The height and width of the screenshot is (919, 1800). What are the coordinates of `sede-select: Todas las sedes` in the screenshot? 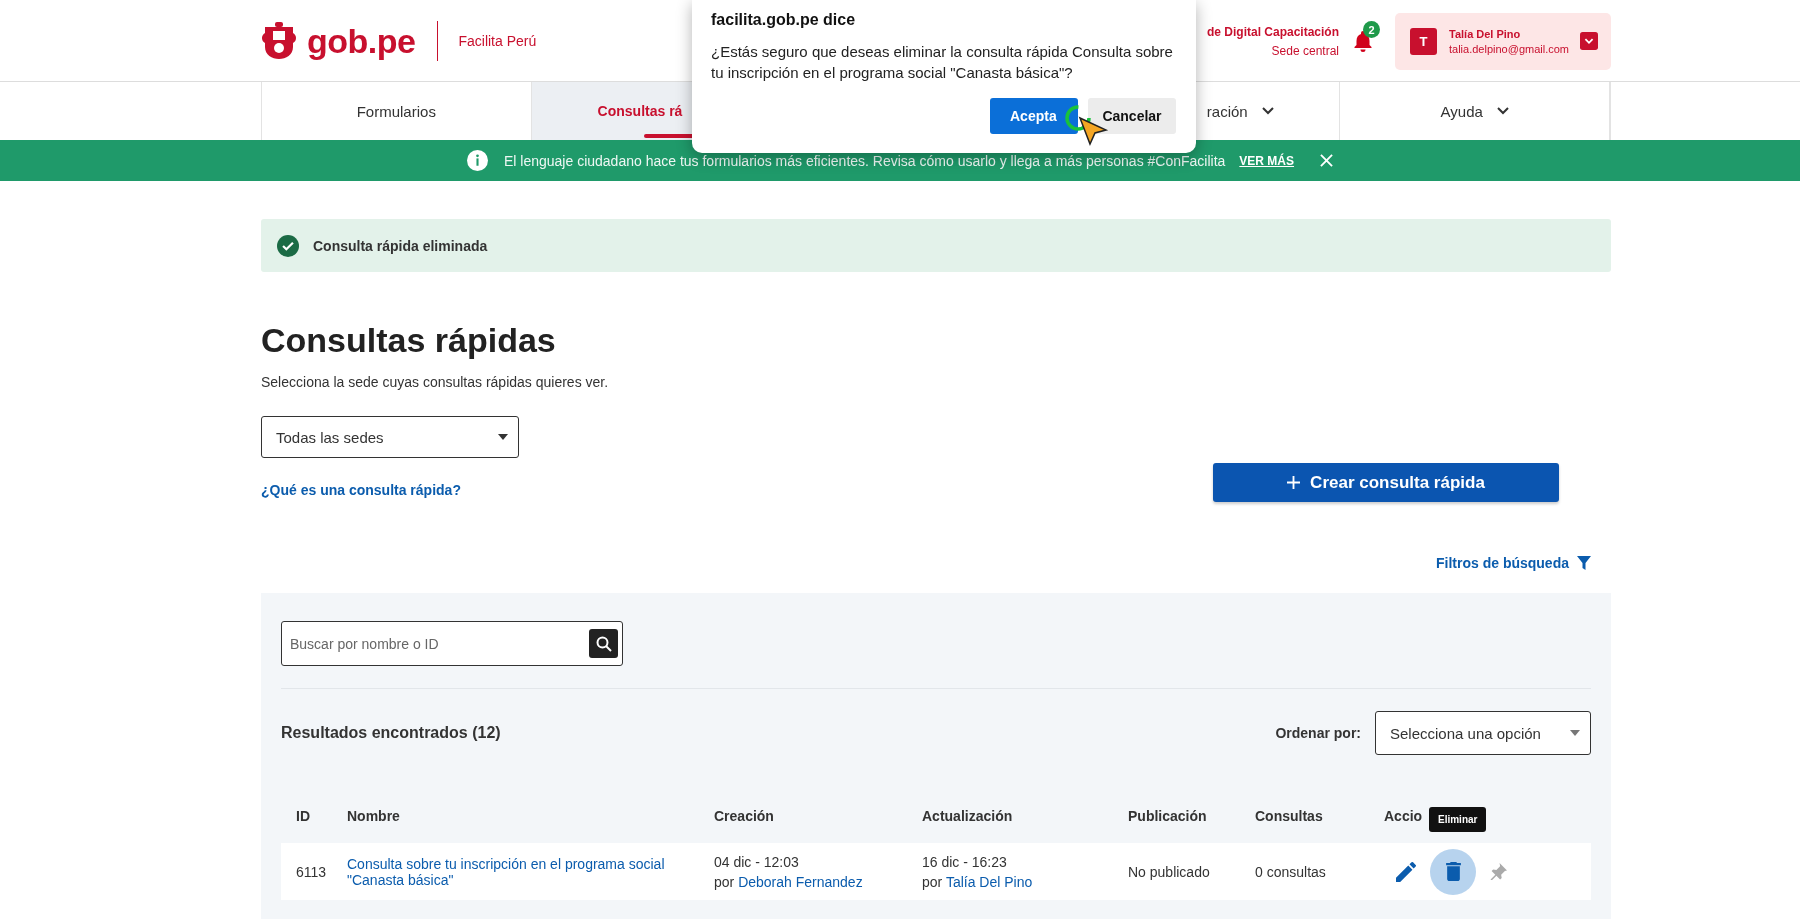 It's located at (390, 437).